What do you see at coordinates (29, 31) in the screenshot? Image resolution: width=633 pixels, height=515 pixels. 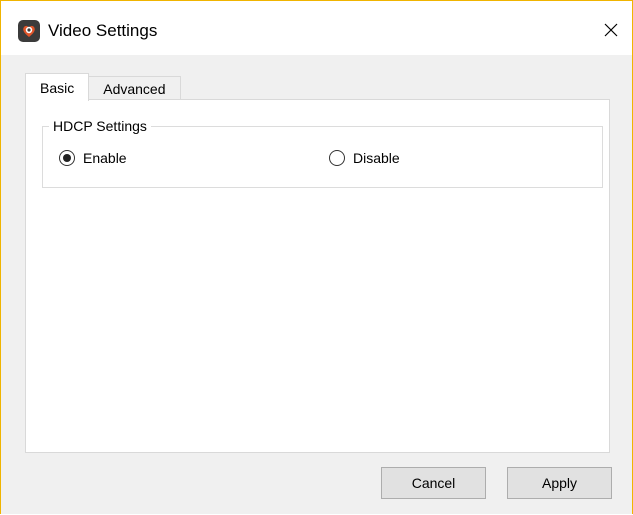 I see `app-logo-icon` at bounding box center [29, 31].